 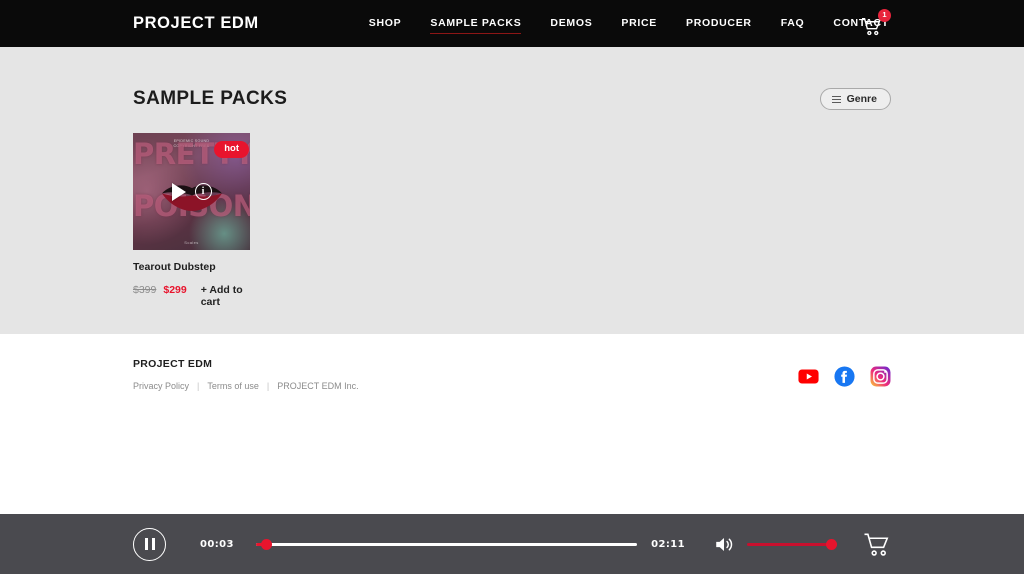 What do you see at coordinates (512, 78) in the screenshot?
I see `content-header: SAMPLE PACKS Genre` at bounding box center [512, 78].